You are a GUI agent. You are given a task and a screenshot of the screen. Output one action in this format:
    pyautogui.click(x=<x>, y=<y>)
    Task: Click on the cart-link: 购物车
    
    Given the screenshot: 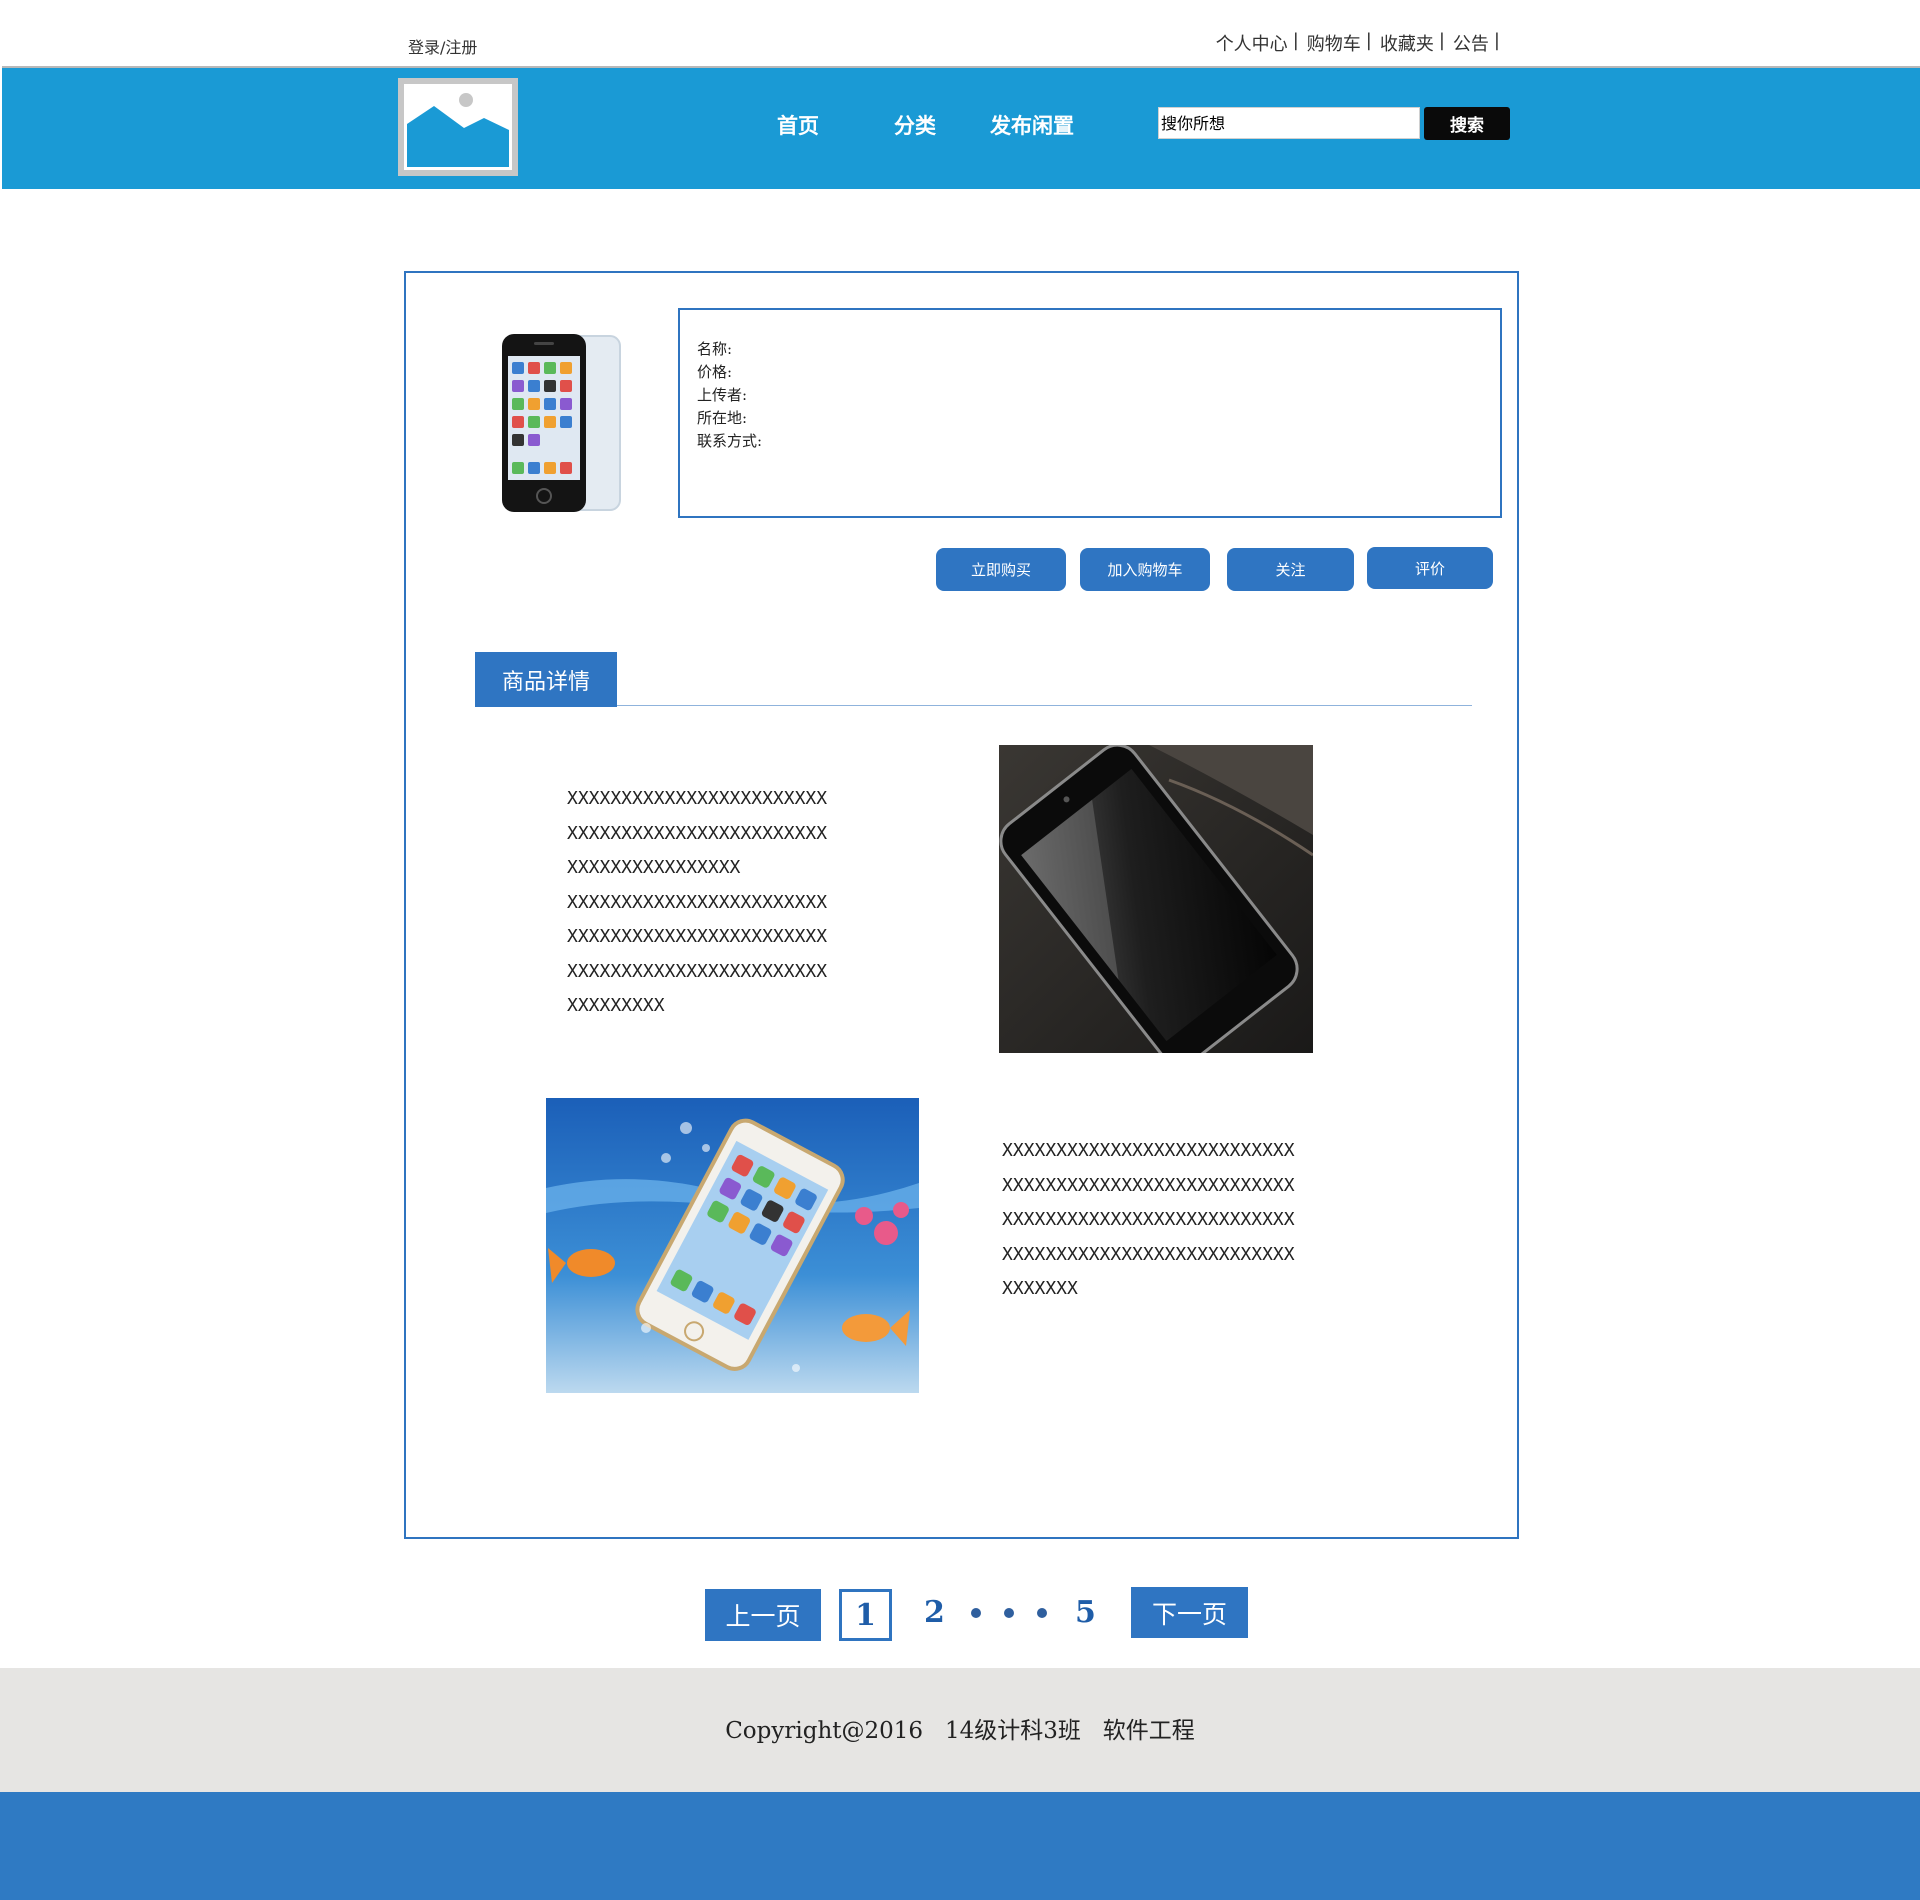 What is the action you would take?
    pyautogui.click(x=1334, y=43)
    